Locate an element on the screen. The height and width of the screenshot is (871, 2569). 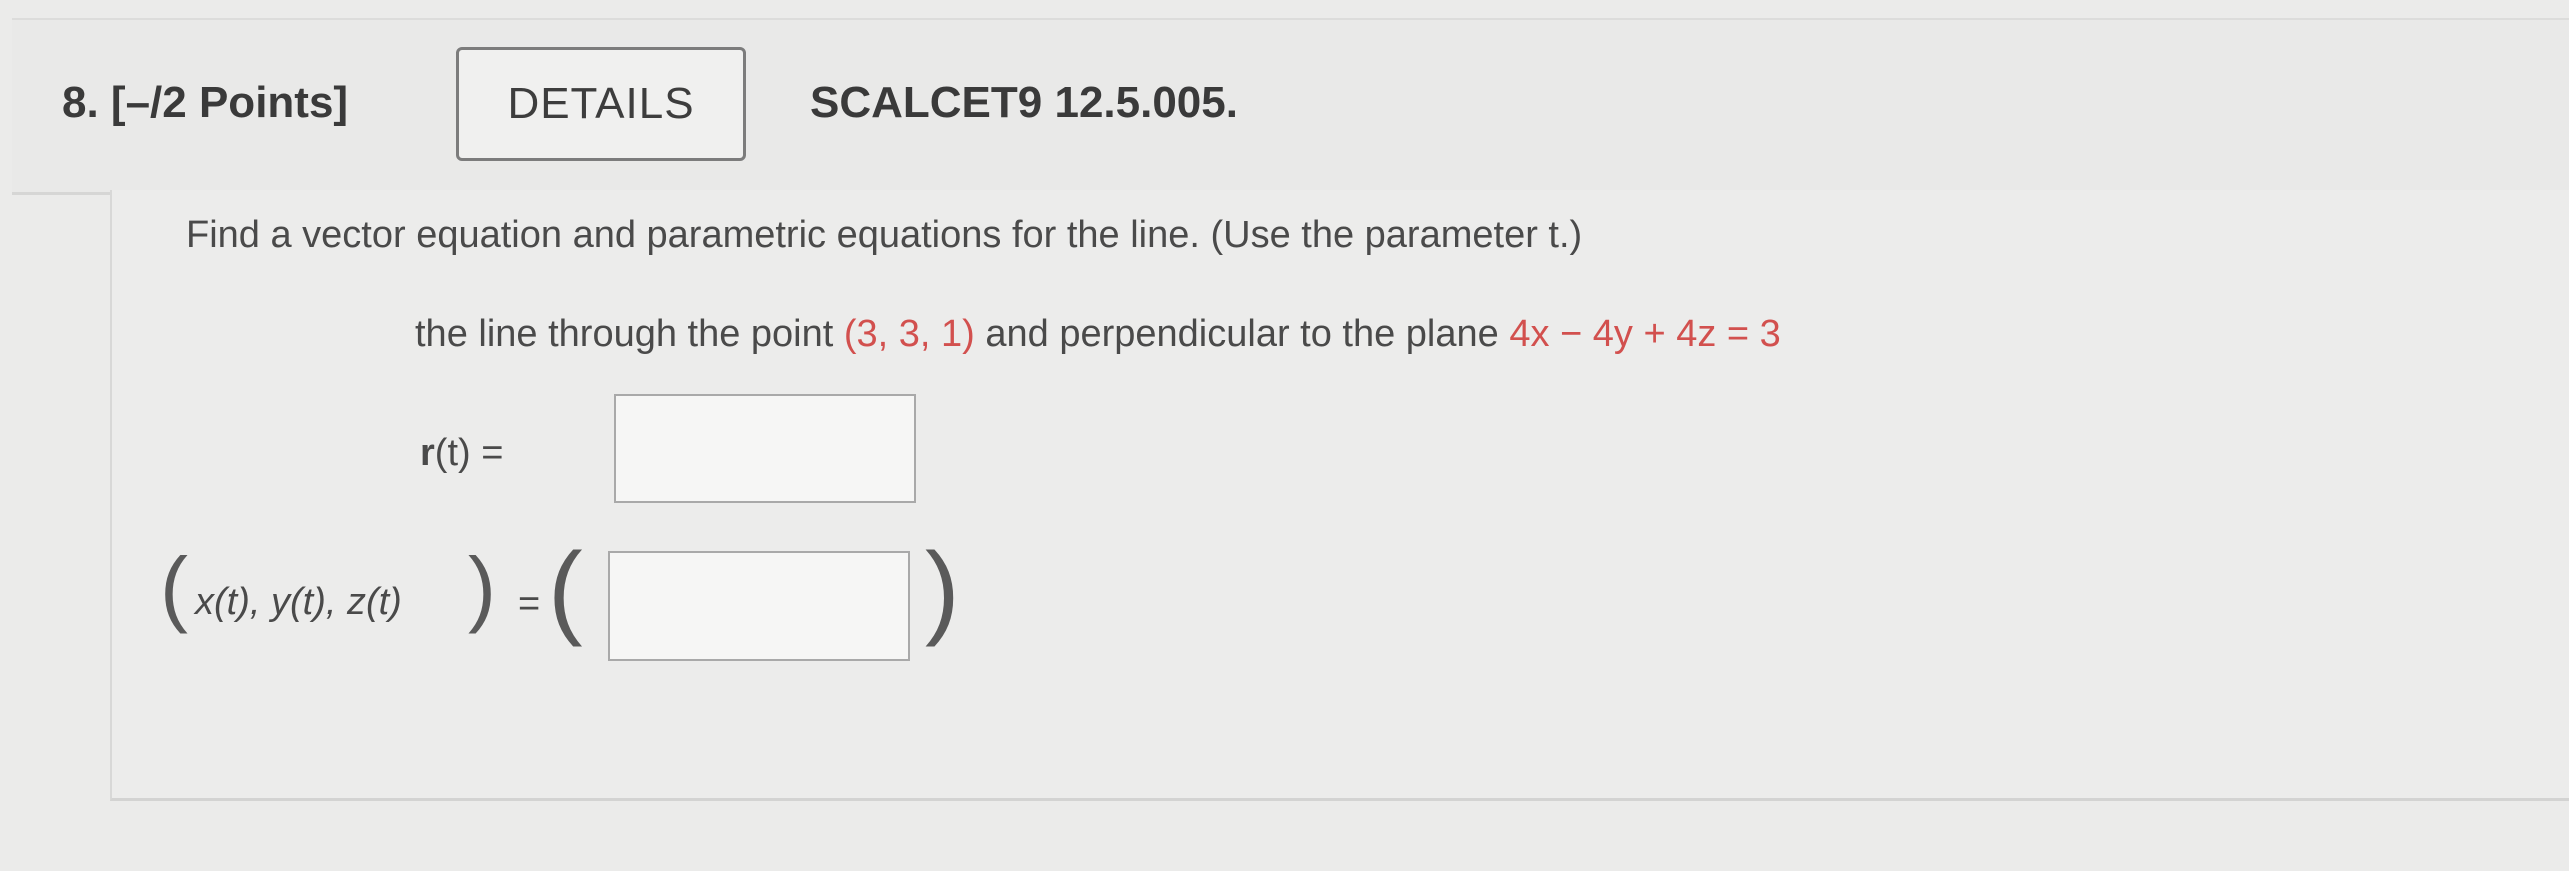
vector-label-rest: (t) = is located at coordinates (469, 453).